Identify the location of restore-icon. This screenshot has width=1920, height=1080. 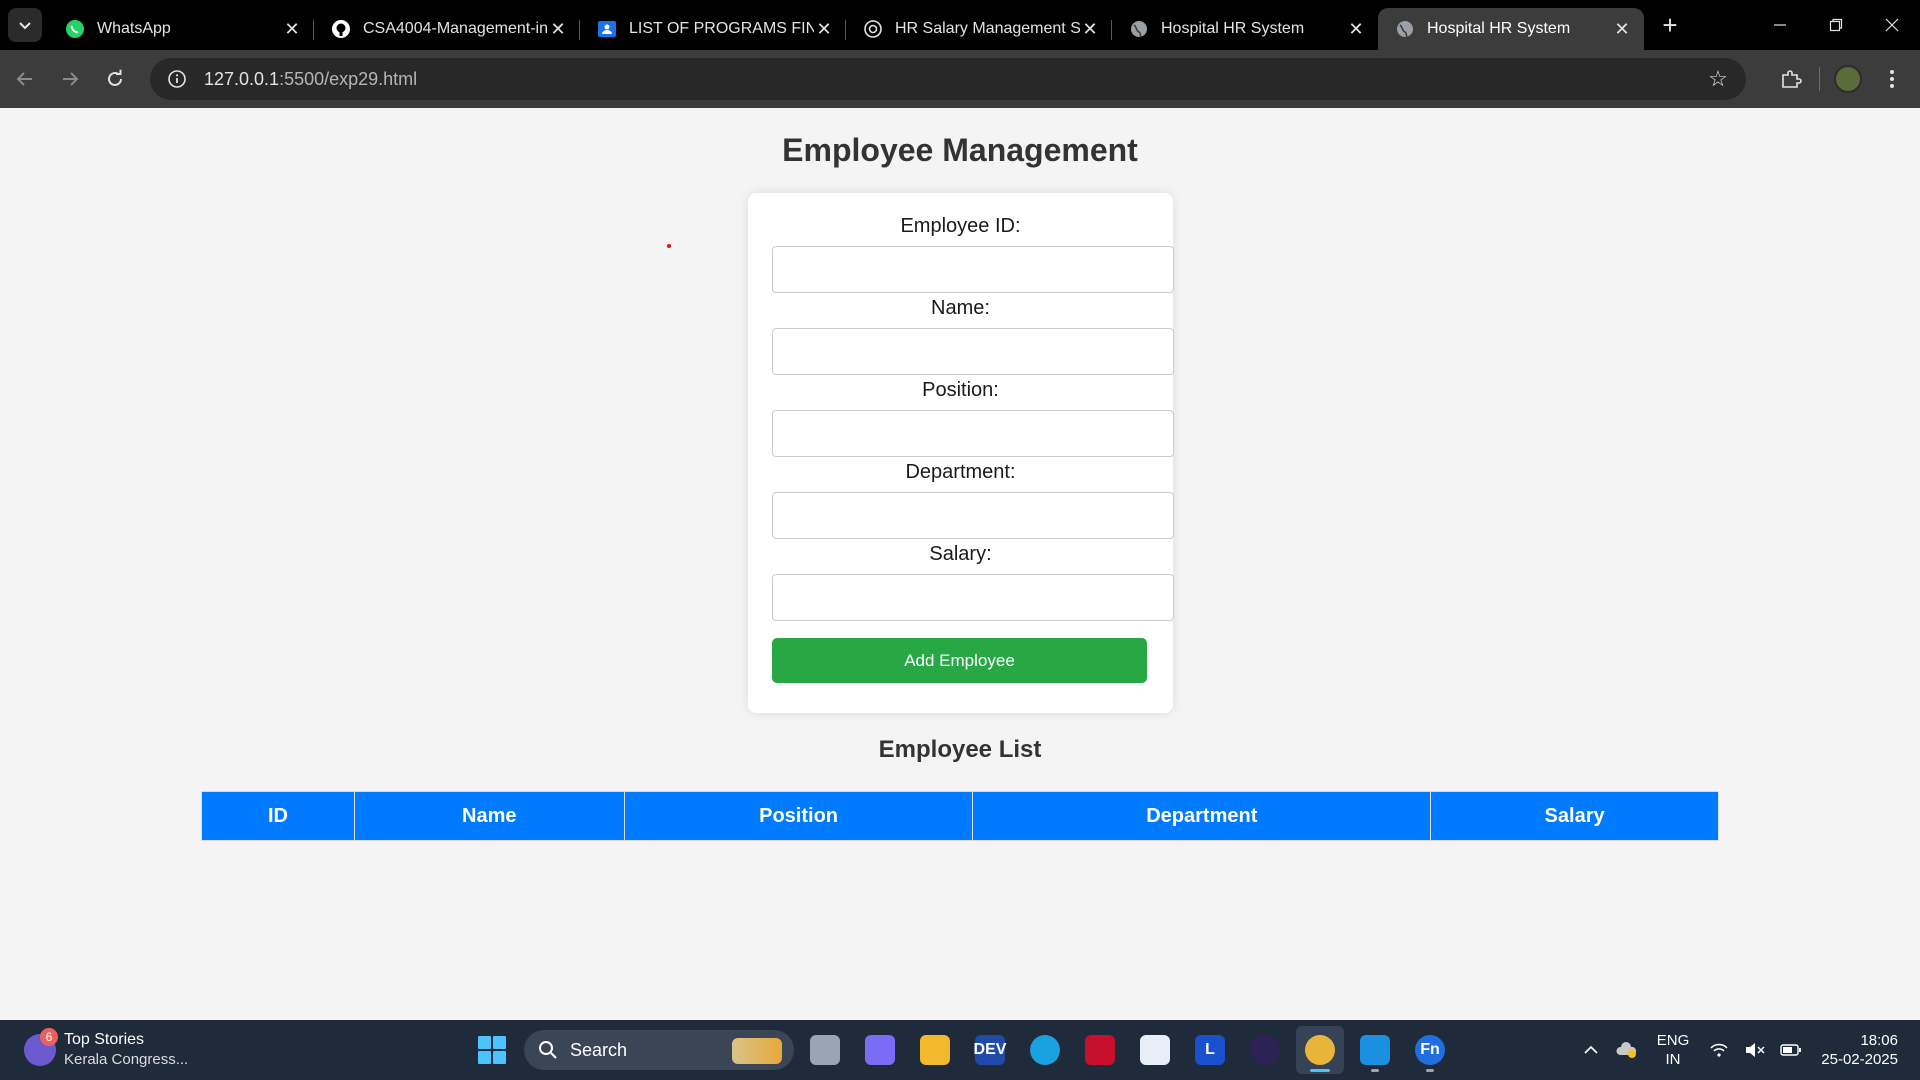
(1836, 25).